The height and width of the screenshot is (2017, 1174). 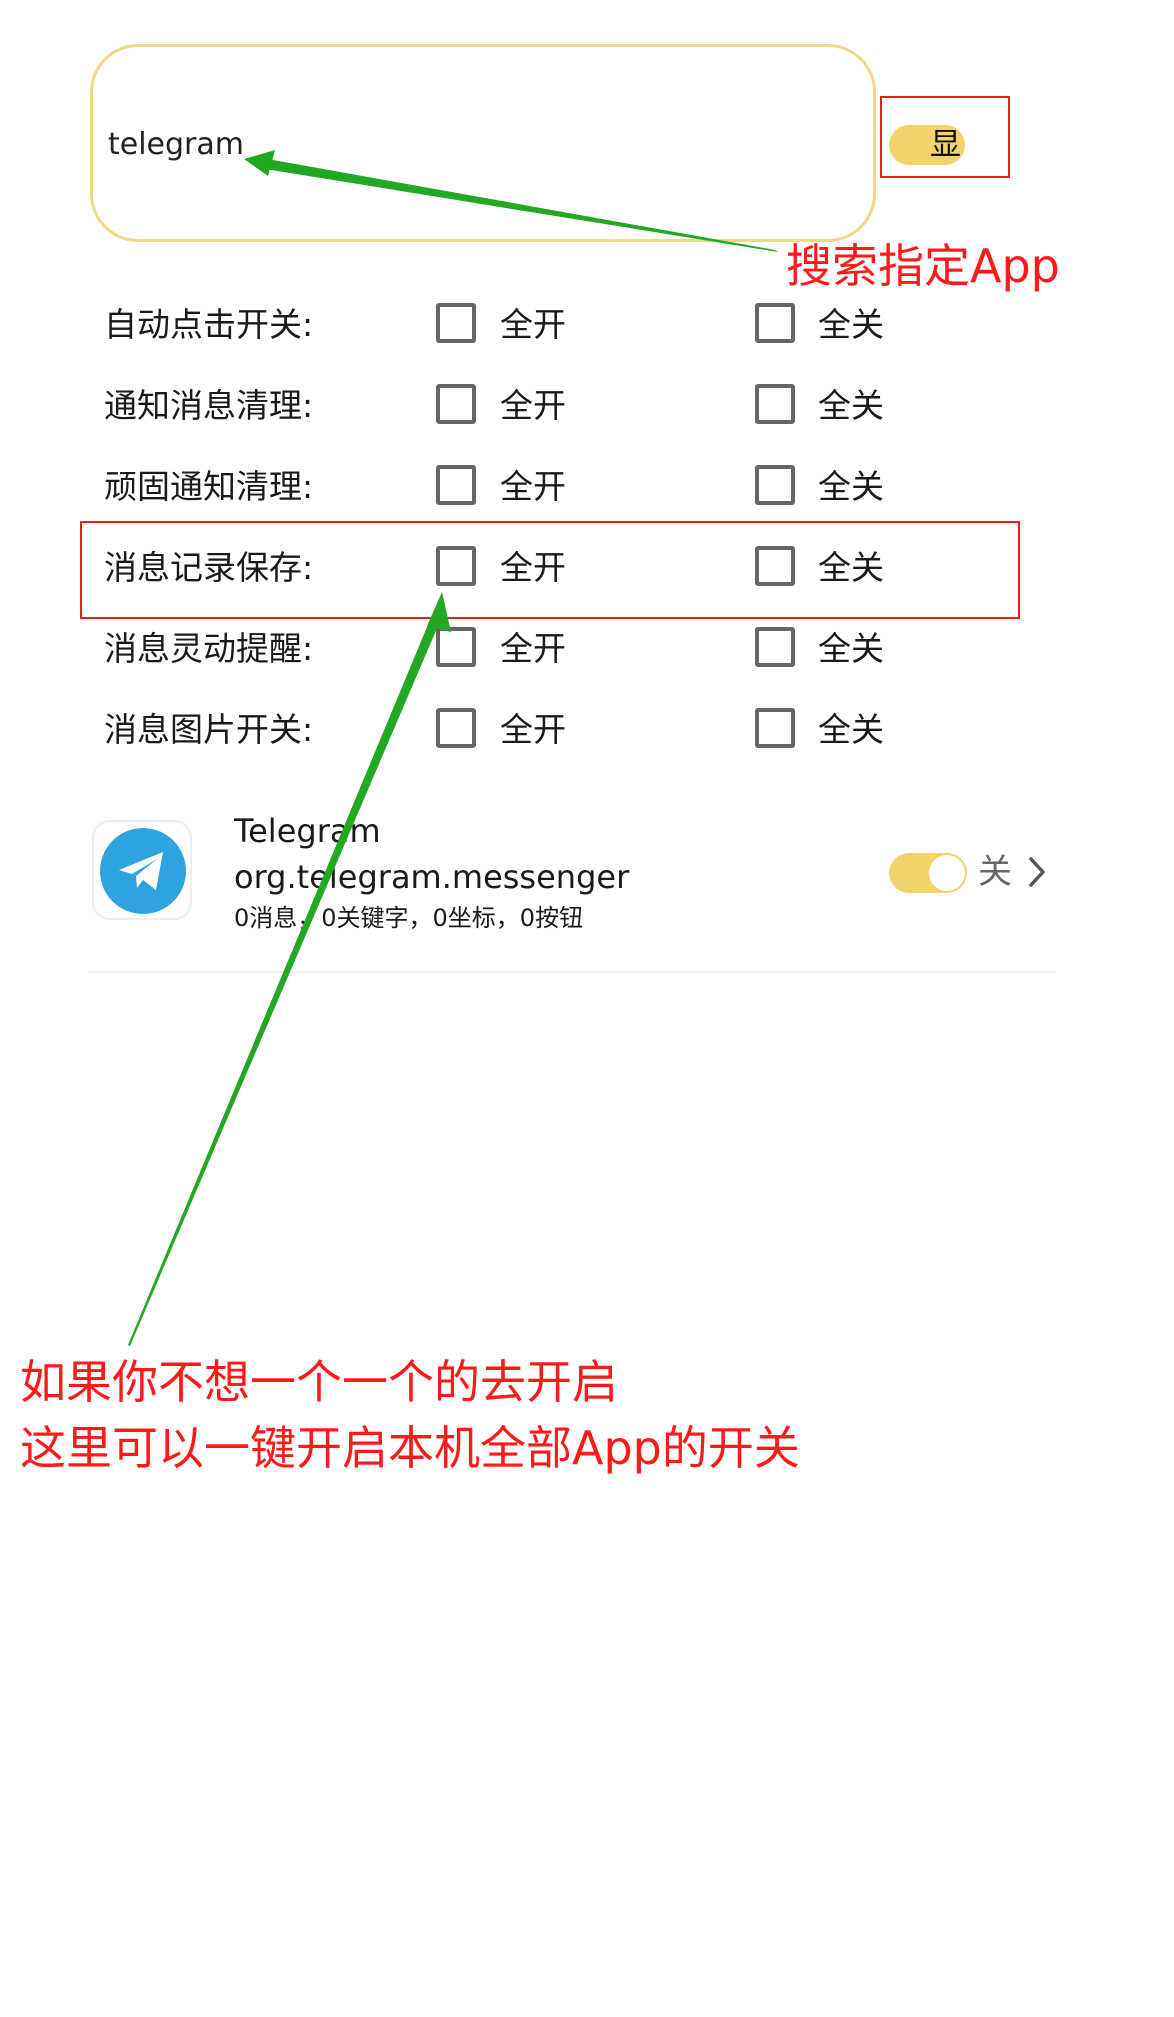 I want to click on arrow-to-checkbox, so click(x=289, y=969).